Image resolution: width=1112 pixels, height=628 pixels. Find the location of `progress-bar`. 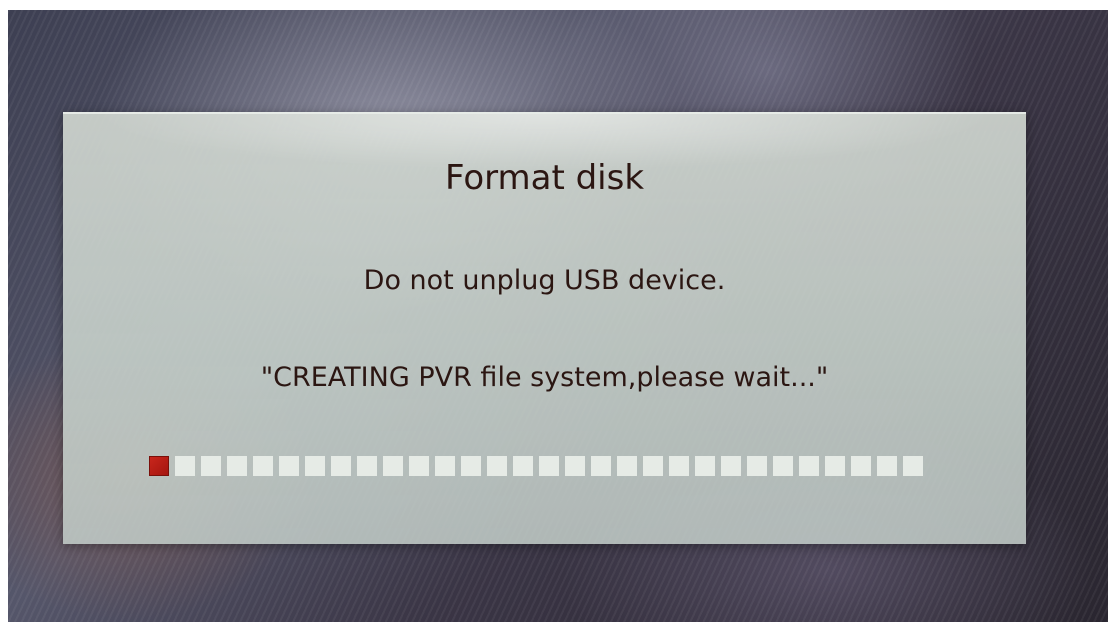

progress-bar is located at coordinates (536, 466).